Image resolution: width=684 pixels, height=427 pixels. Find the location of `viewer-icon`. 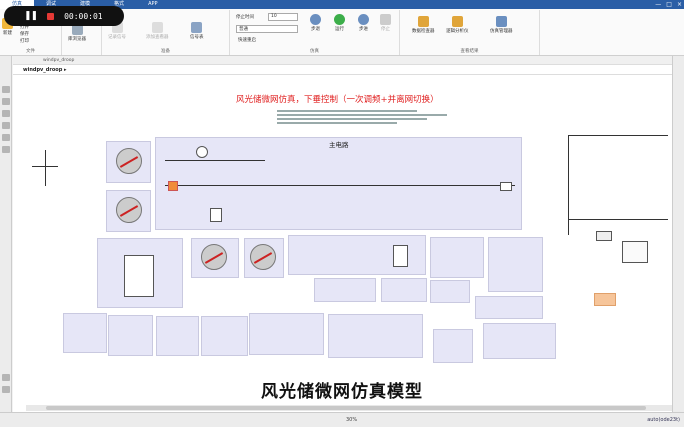

viewer-icon is located at coordinates (157, 27).